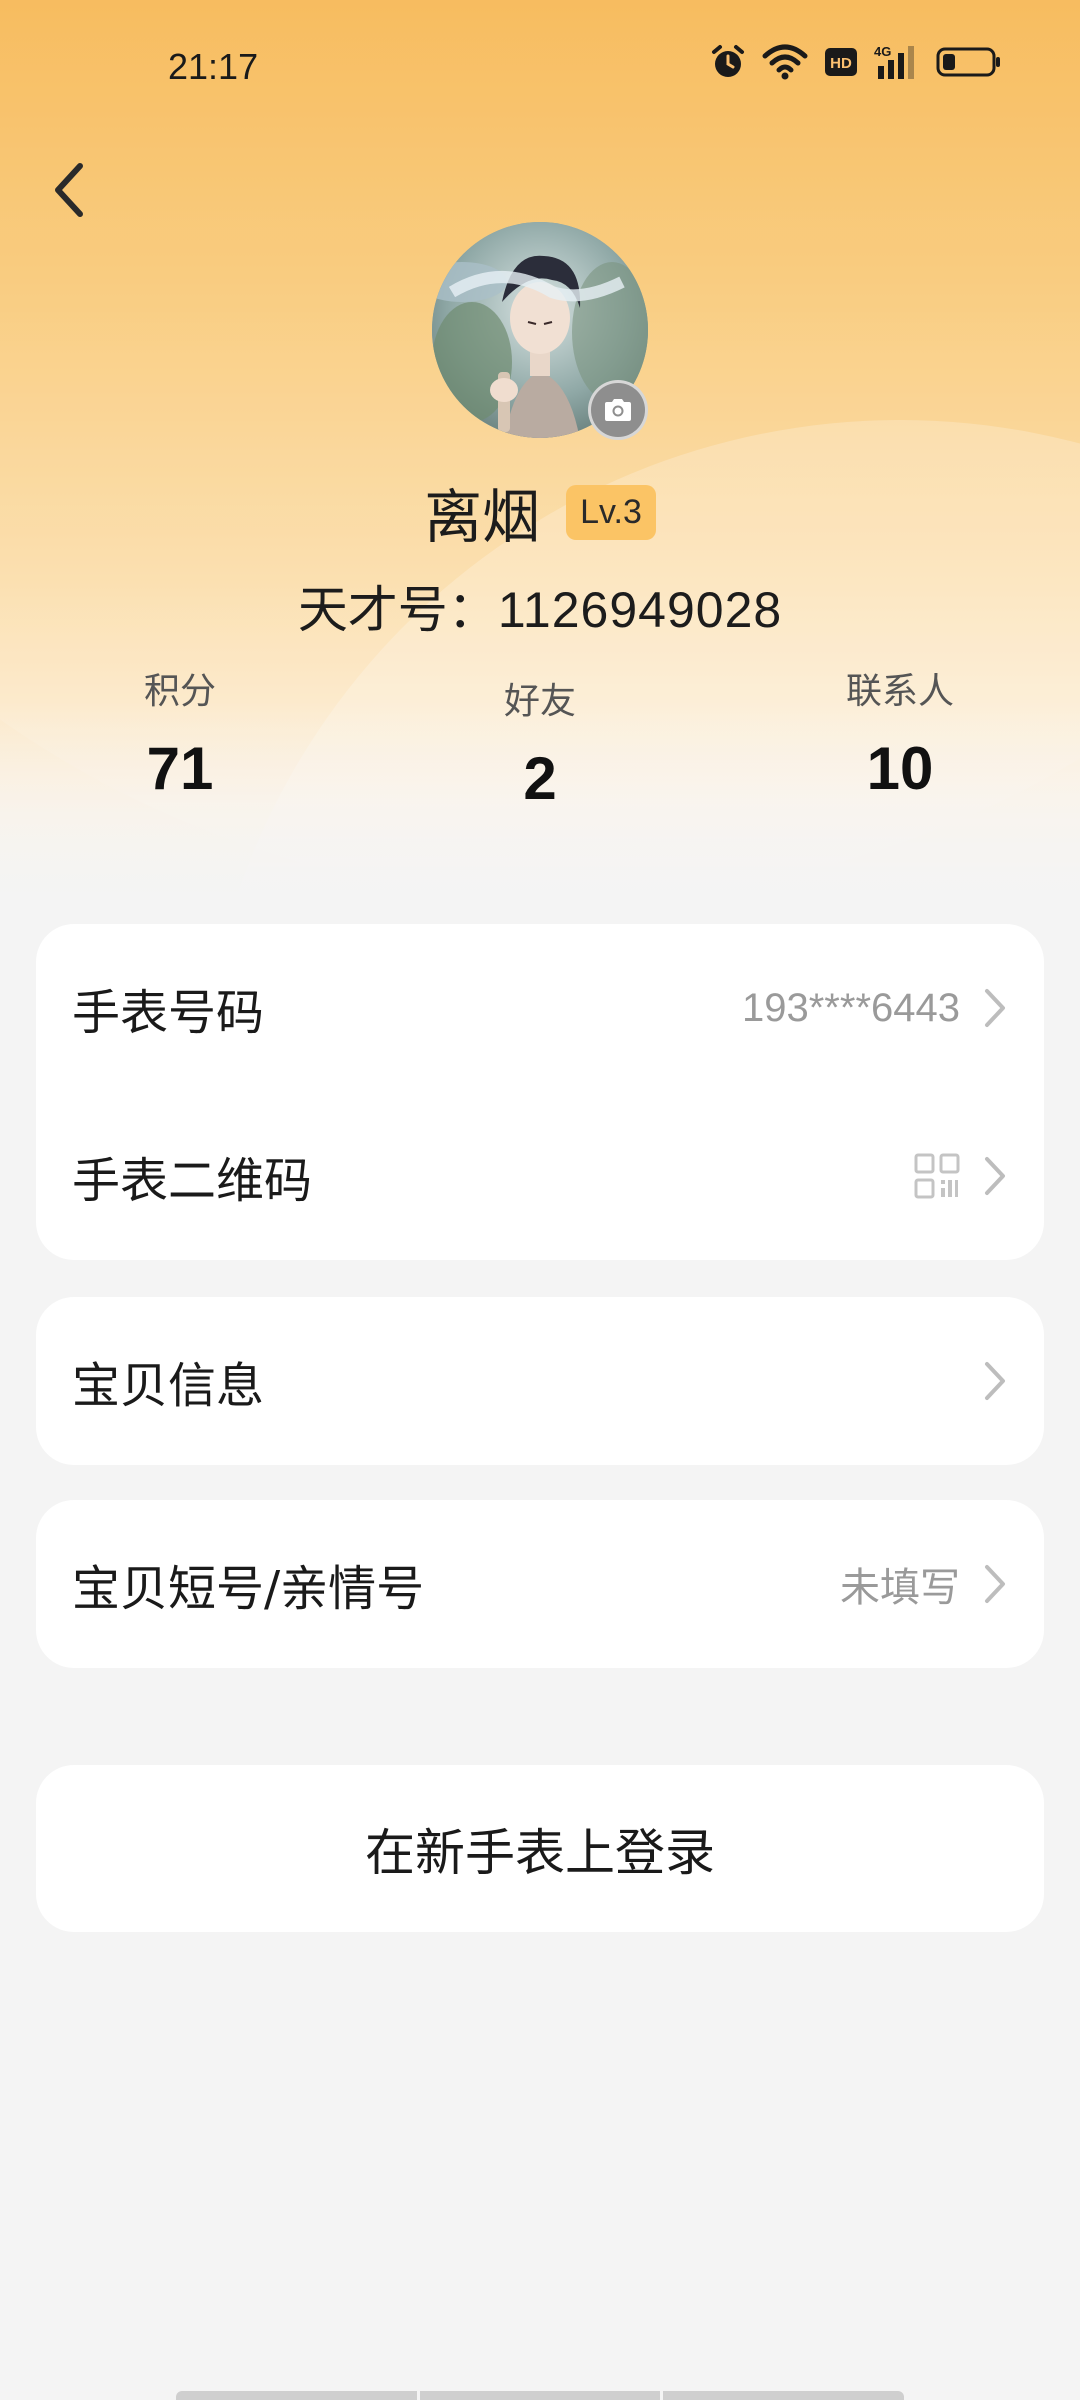  I want to click on login-on-new-watch-label: 在新手表上登录, so click(540, 1852).